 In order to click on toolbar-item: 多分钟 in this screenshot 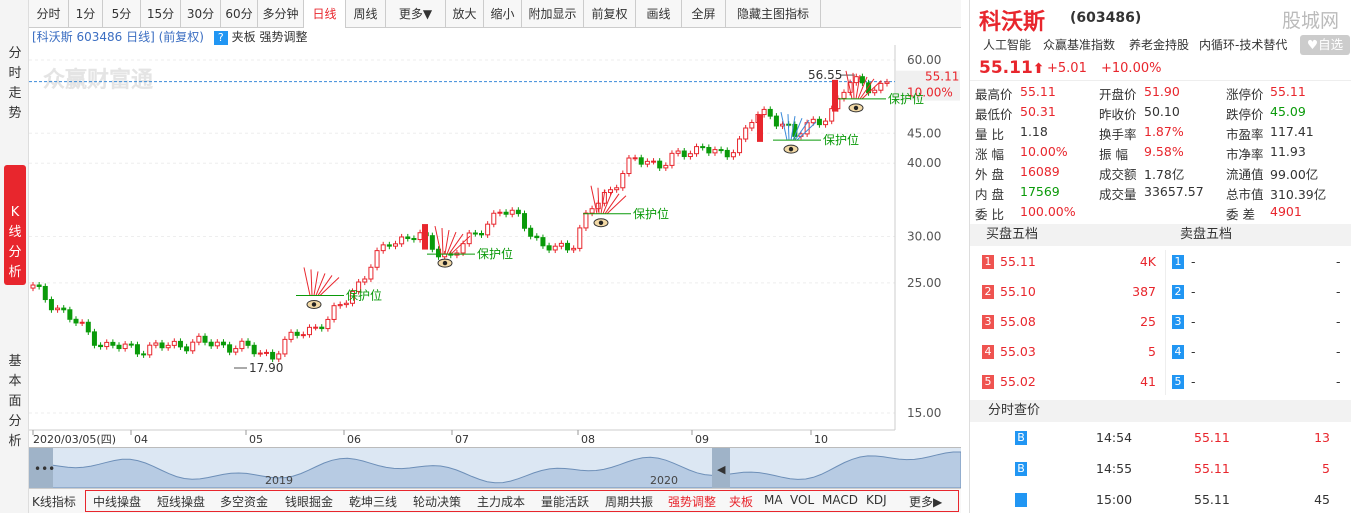, I will do `click(281, 14)`.